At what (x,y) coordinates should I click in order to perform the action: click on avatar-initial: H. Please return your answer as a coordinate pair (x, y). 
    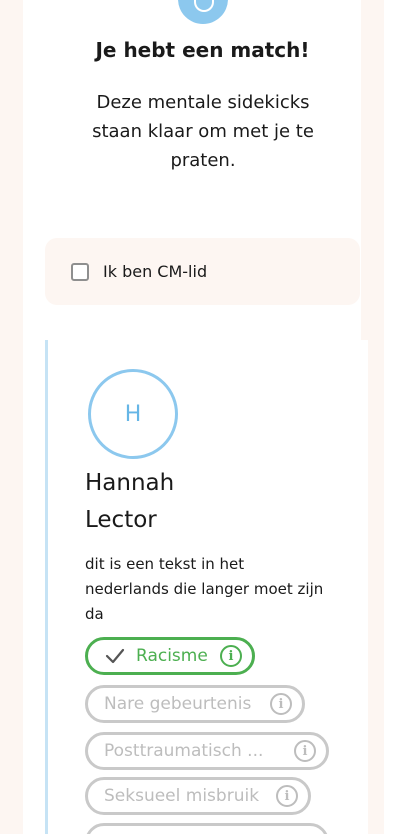
    Looking at the image, I should click on (133, 414).